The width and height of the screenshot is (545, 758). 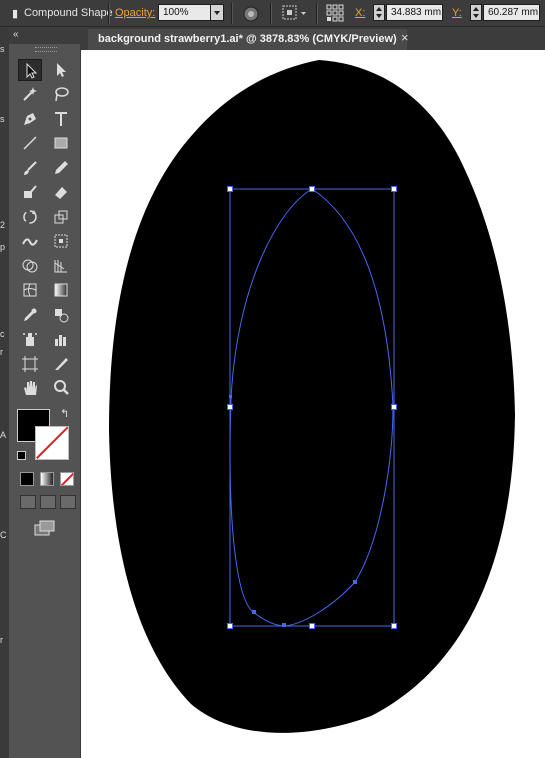 What do you see at coordinates (217, 12) in the screenshot?
I see `opacity-dropdown-button` at bounding box center [217, 12].